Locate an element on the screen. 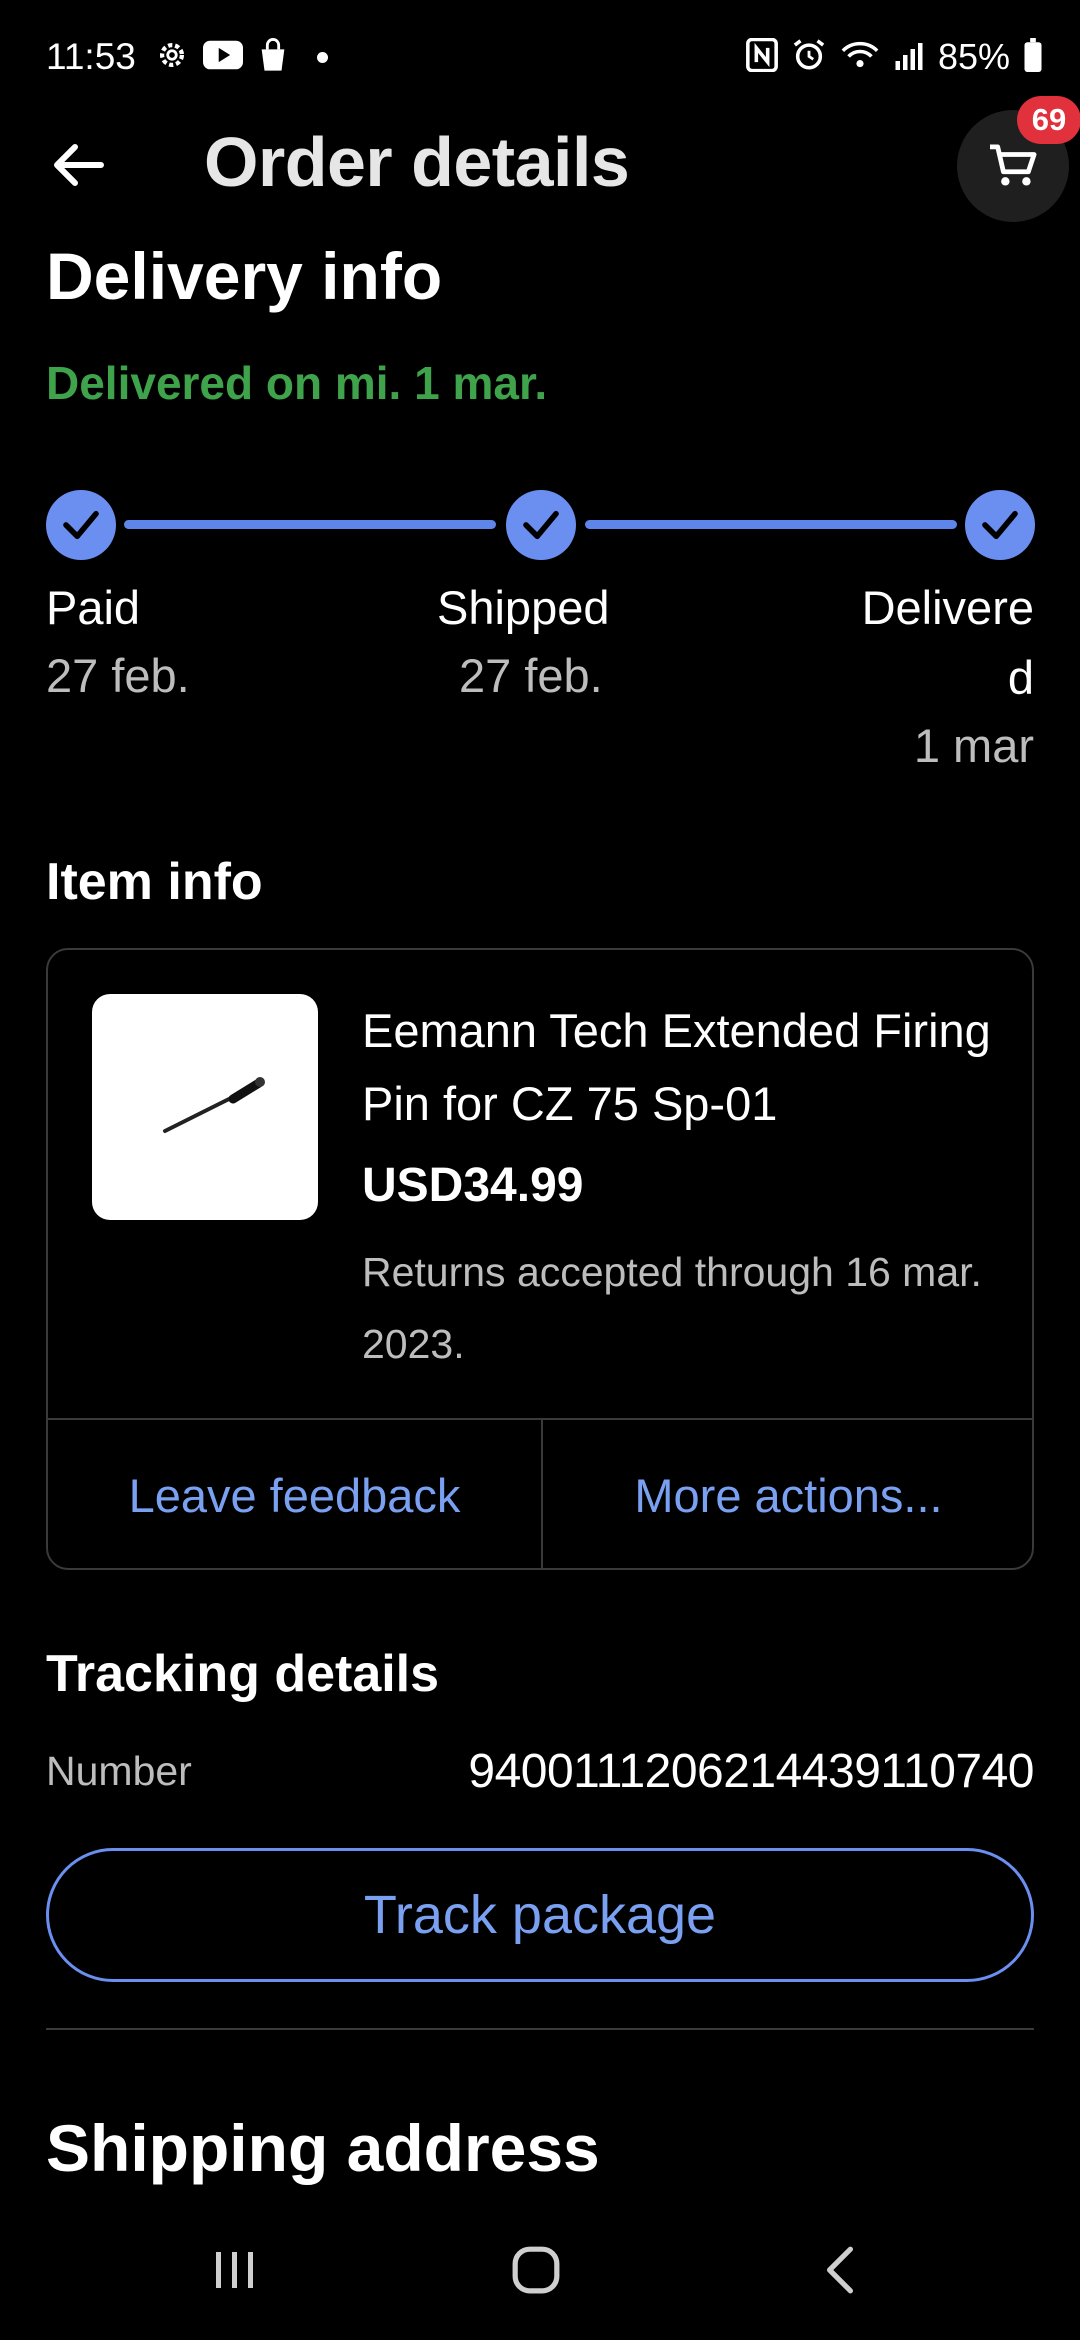 Image resolution: width=1080 pixels, height=2340 pixels. battery-icon is located at coordinates (1033, 57).